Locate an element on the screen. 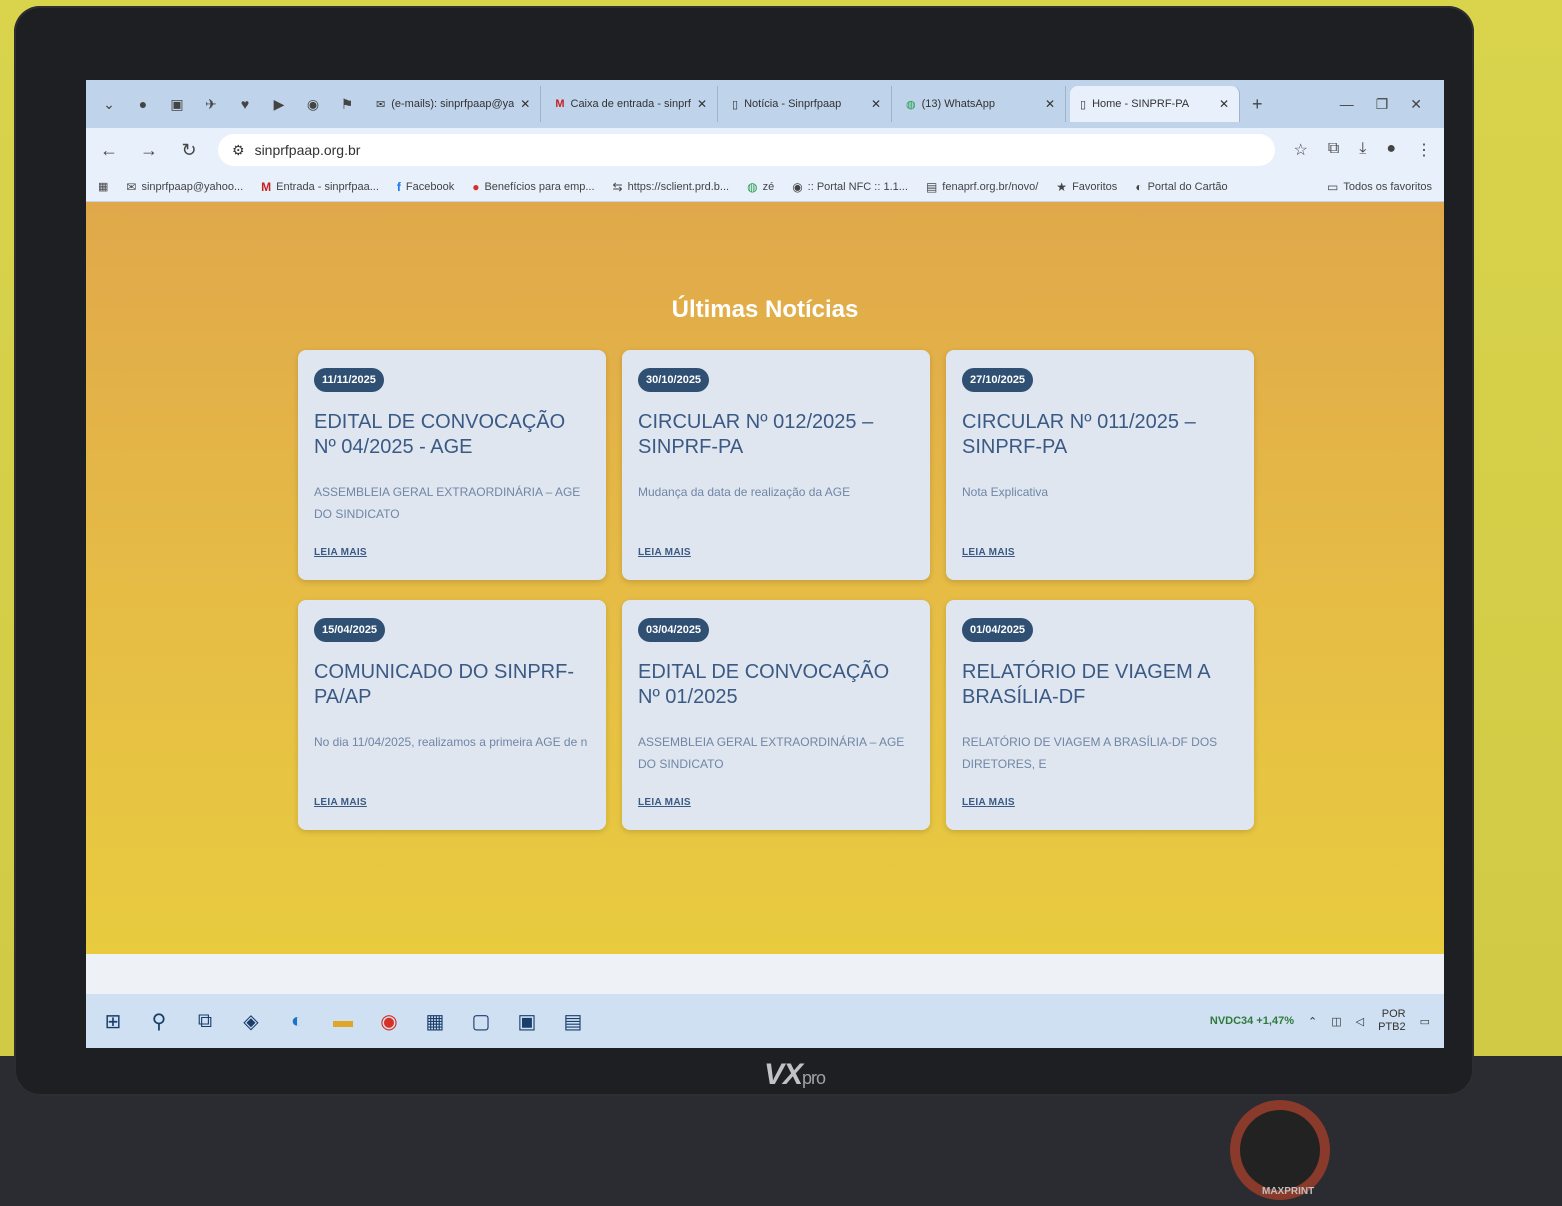 The height and width of the screenshot is (1206, 1562). download-icon: ⤓ is located at coordinates (1362, 150).